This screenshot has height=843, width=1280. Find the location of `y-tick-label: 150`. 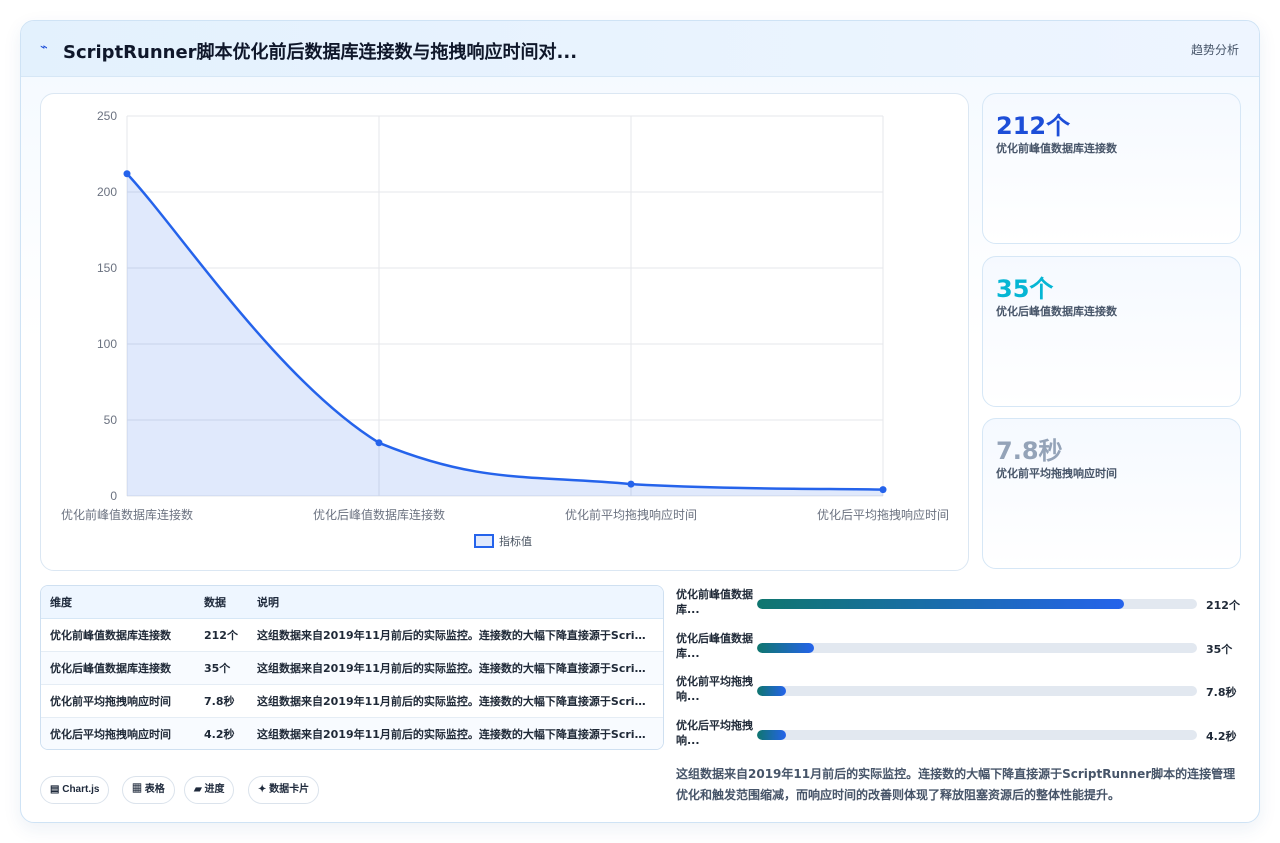

y-tick-label: 150 is located at coordinates (107, 268).